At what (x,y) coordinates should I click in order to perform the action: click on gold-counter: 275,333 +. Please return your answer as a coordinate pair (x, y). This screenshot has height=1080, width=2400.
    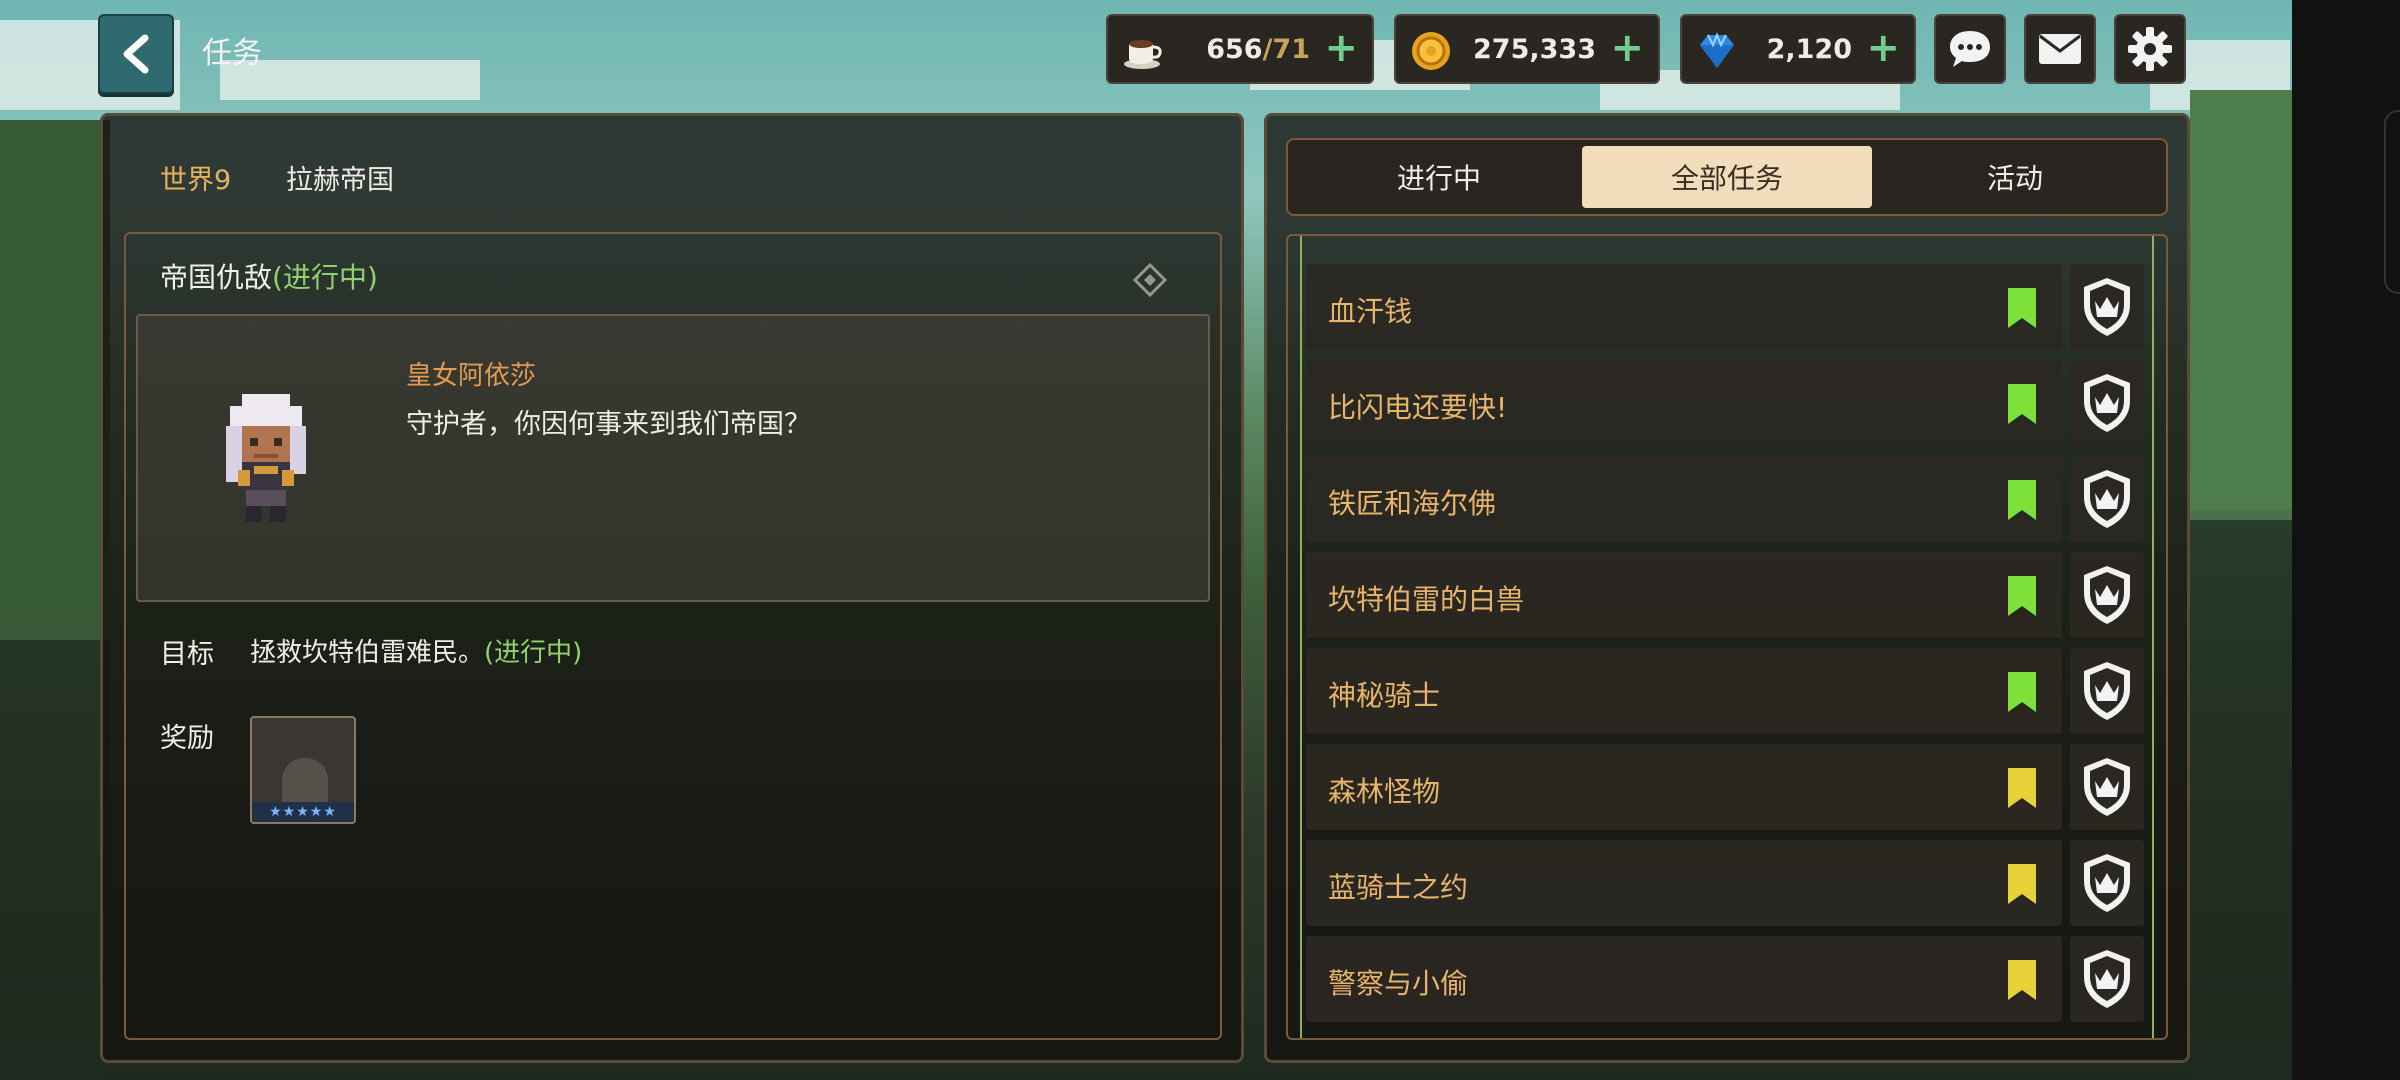
    Looking at the image, I should click on (1527, 49).